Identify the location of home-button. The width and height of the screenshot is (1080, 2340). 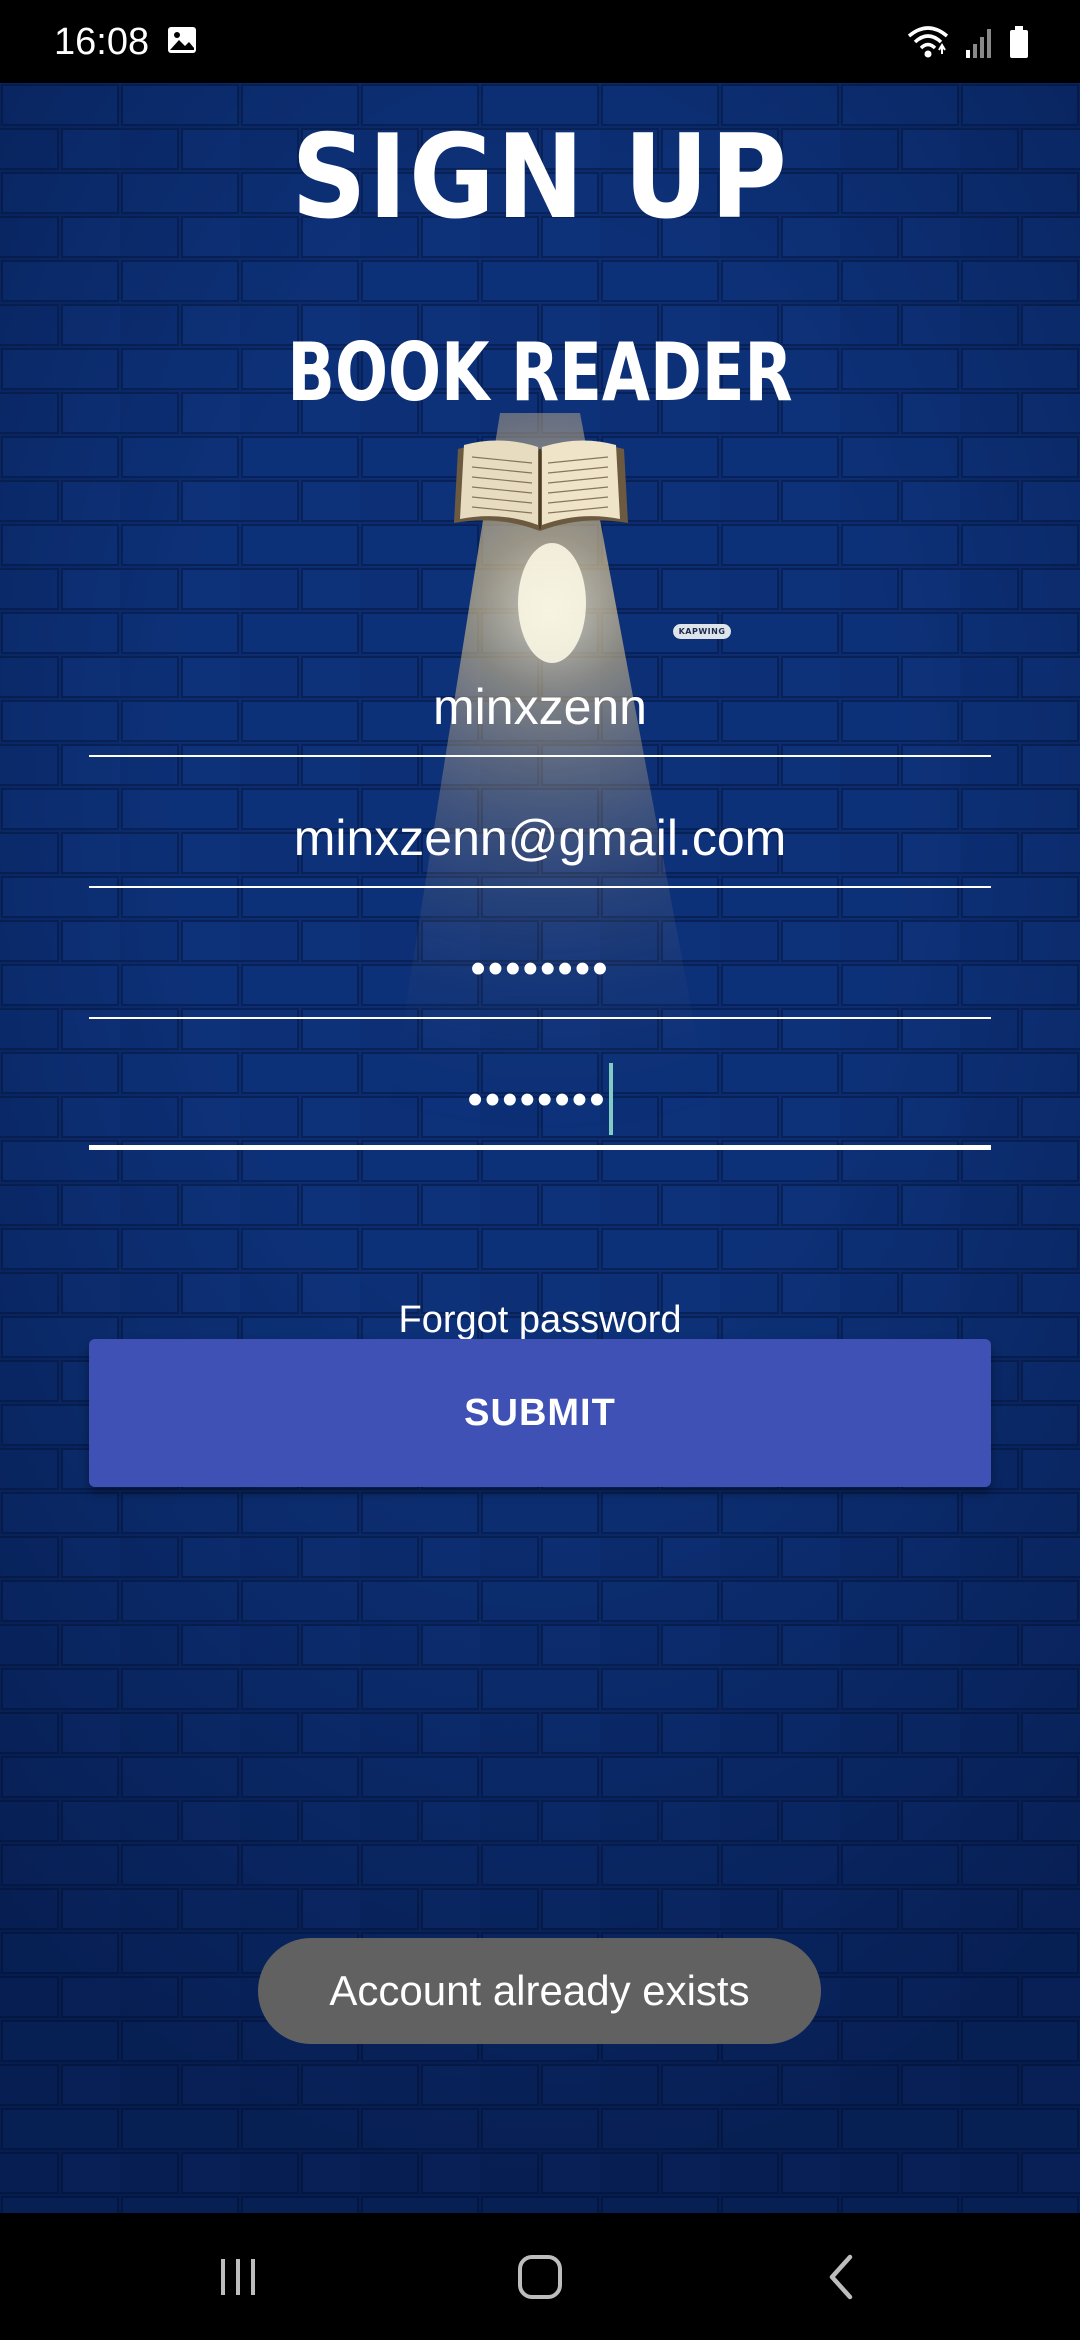
(540, 2276).